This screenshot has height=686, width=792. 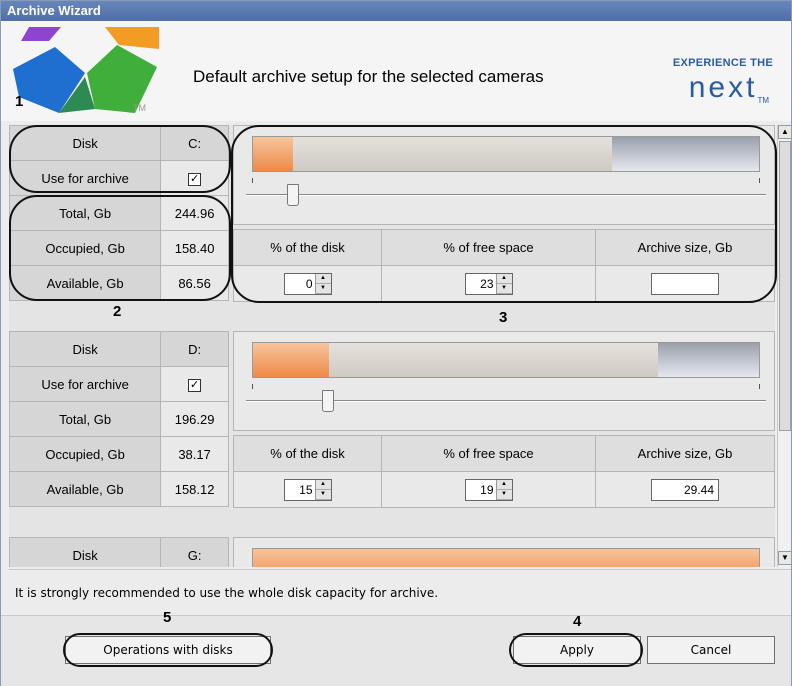 What do you see at coordinates (722, 63) in the screenshot?
I see `brand-tagline: EXPERIENCE THE` at bounding box center [722, 63].